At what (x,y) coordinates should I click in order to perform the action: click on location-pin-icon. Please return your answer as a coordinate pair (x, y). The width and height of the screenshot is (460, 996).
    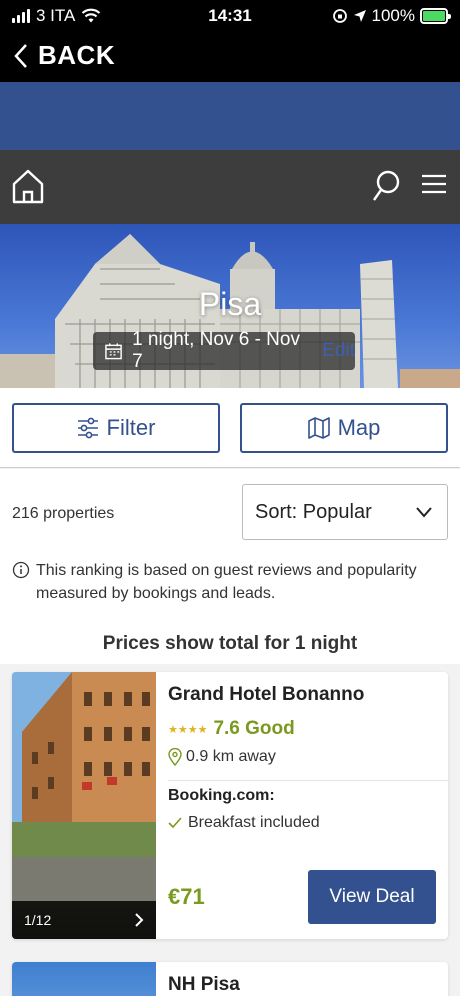
    Looking at the image, I should click on (175, 757).